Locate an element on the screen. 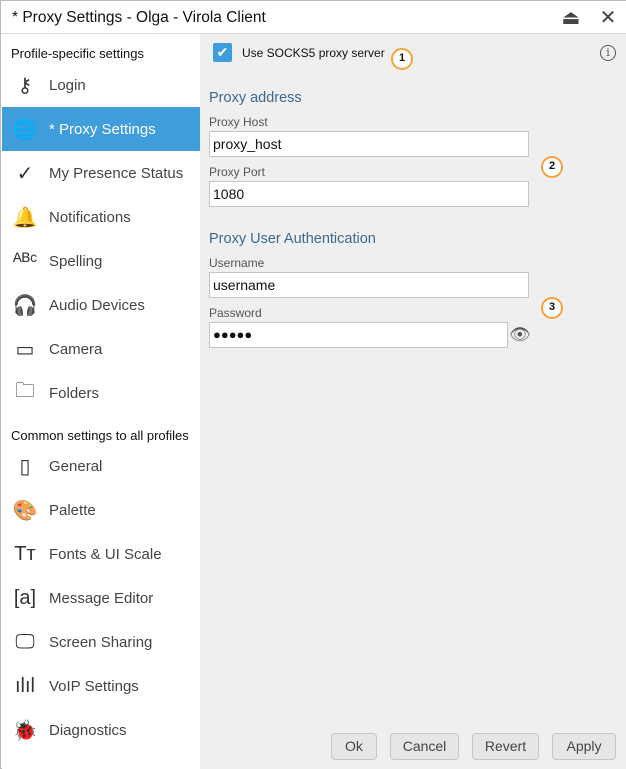  key-icon: ⚷ is located at coordinates (25, 85).